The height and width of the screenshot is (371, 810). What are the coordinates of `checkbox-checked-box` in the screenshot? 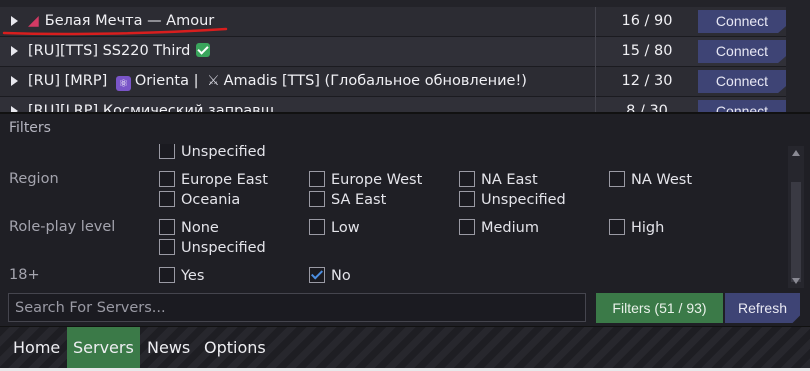 It's located at (317, 275).